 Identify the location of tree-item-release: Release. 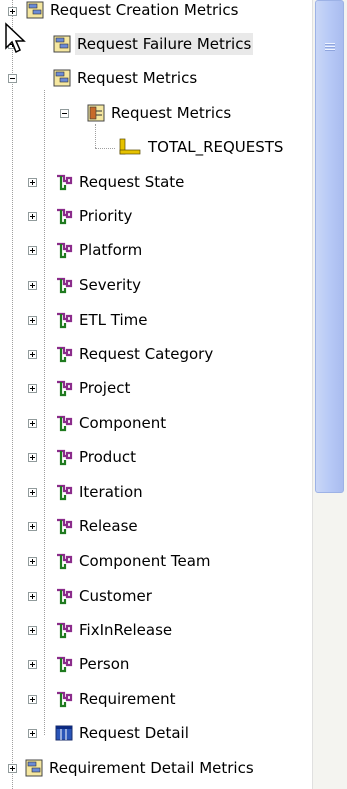
(70, 526).